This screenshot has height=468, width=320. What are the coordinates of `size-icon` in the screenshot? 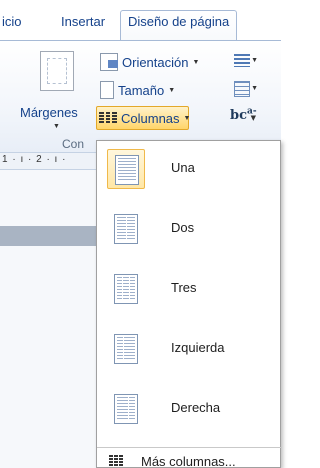 It's located at (107, 90).